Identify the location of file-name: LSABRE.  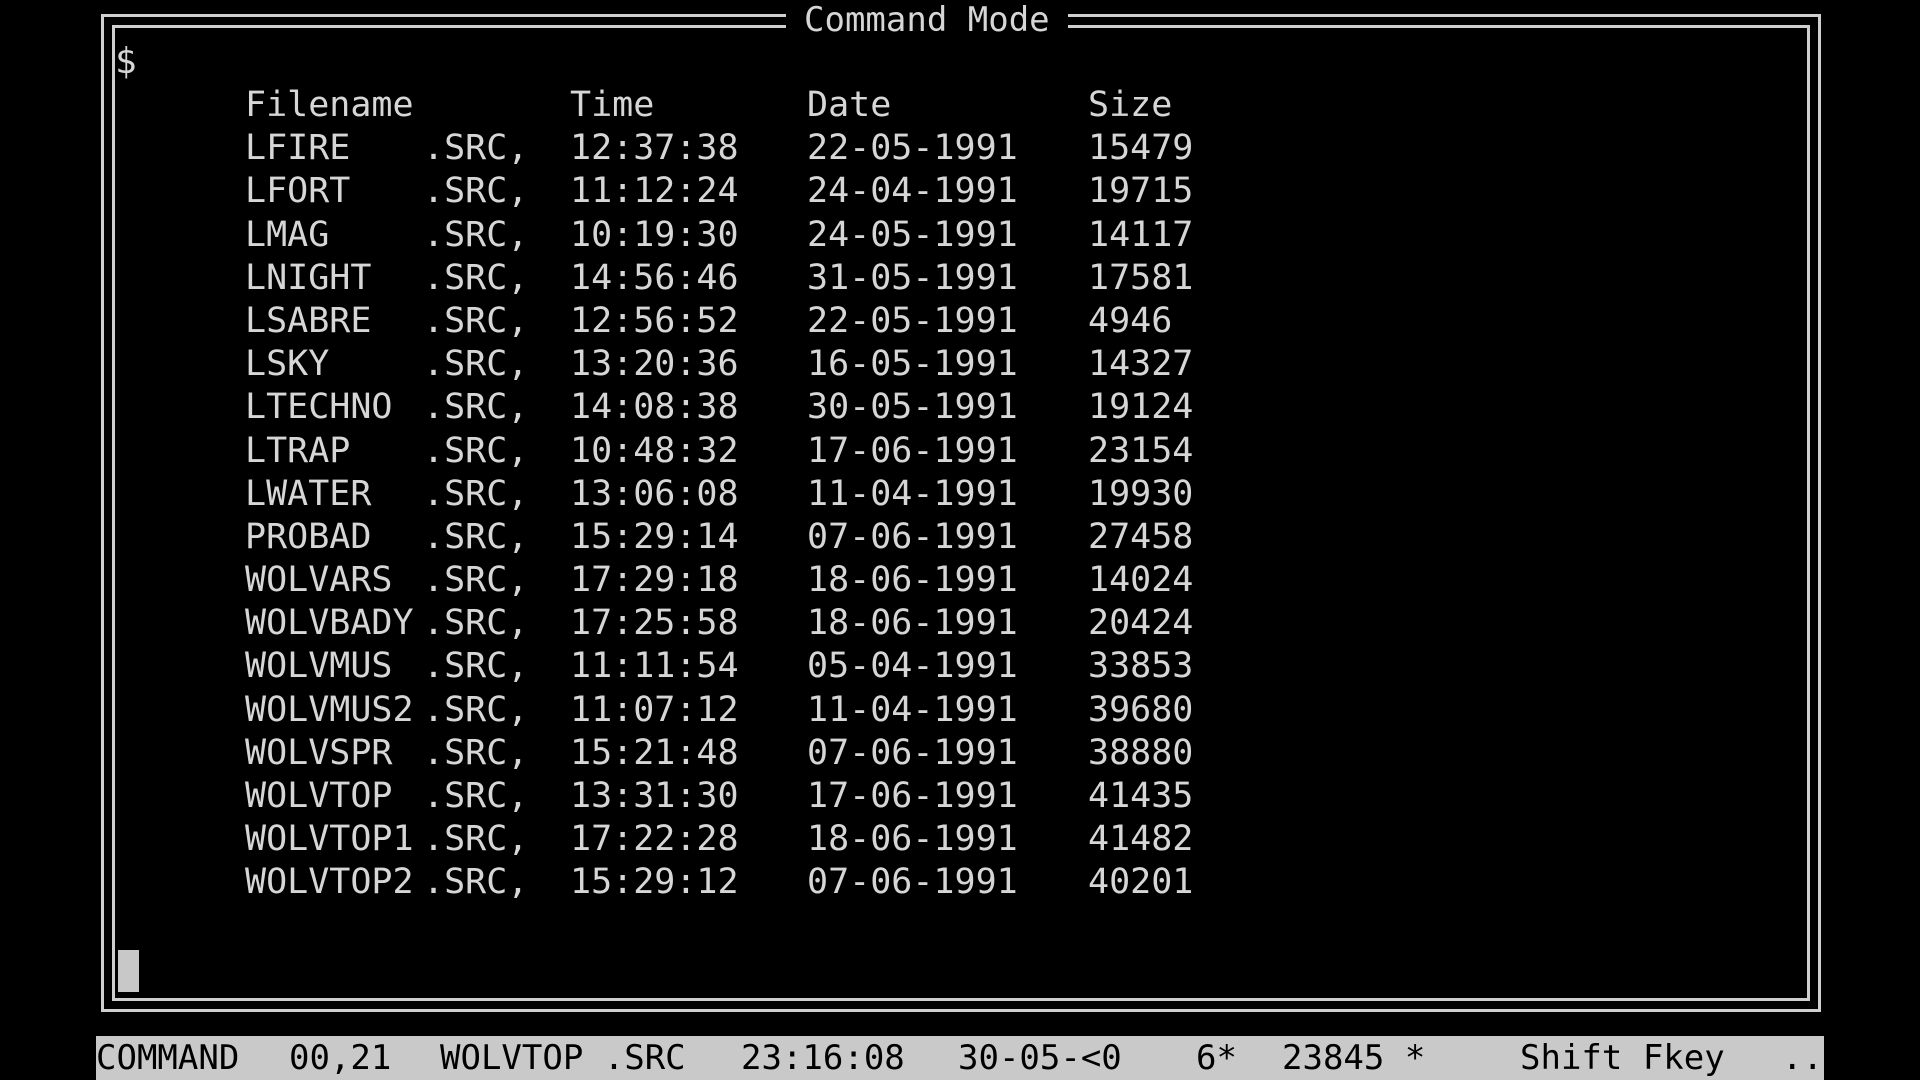
(308, 320).